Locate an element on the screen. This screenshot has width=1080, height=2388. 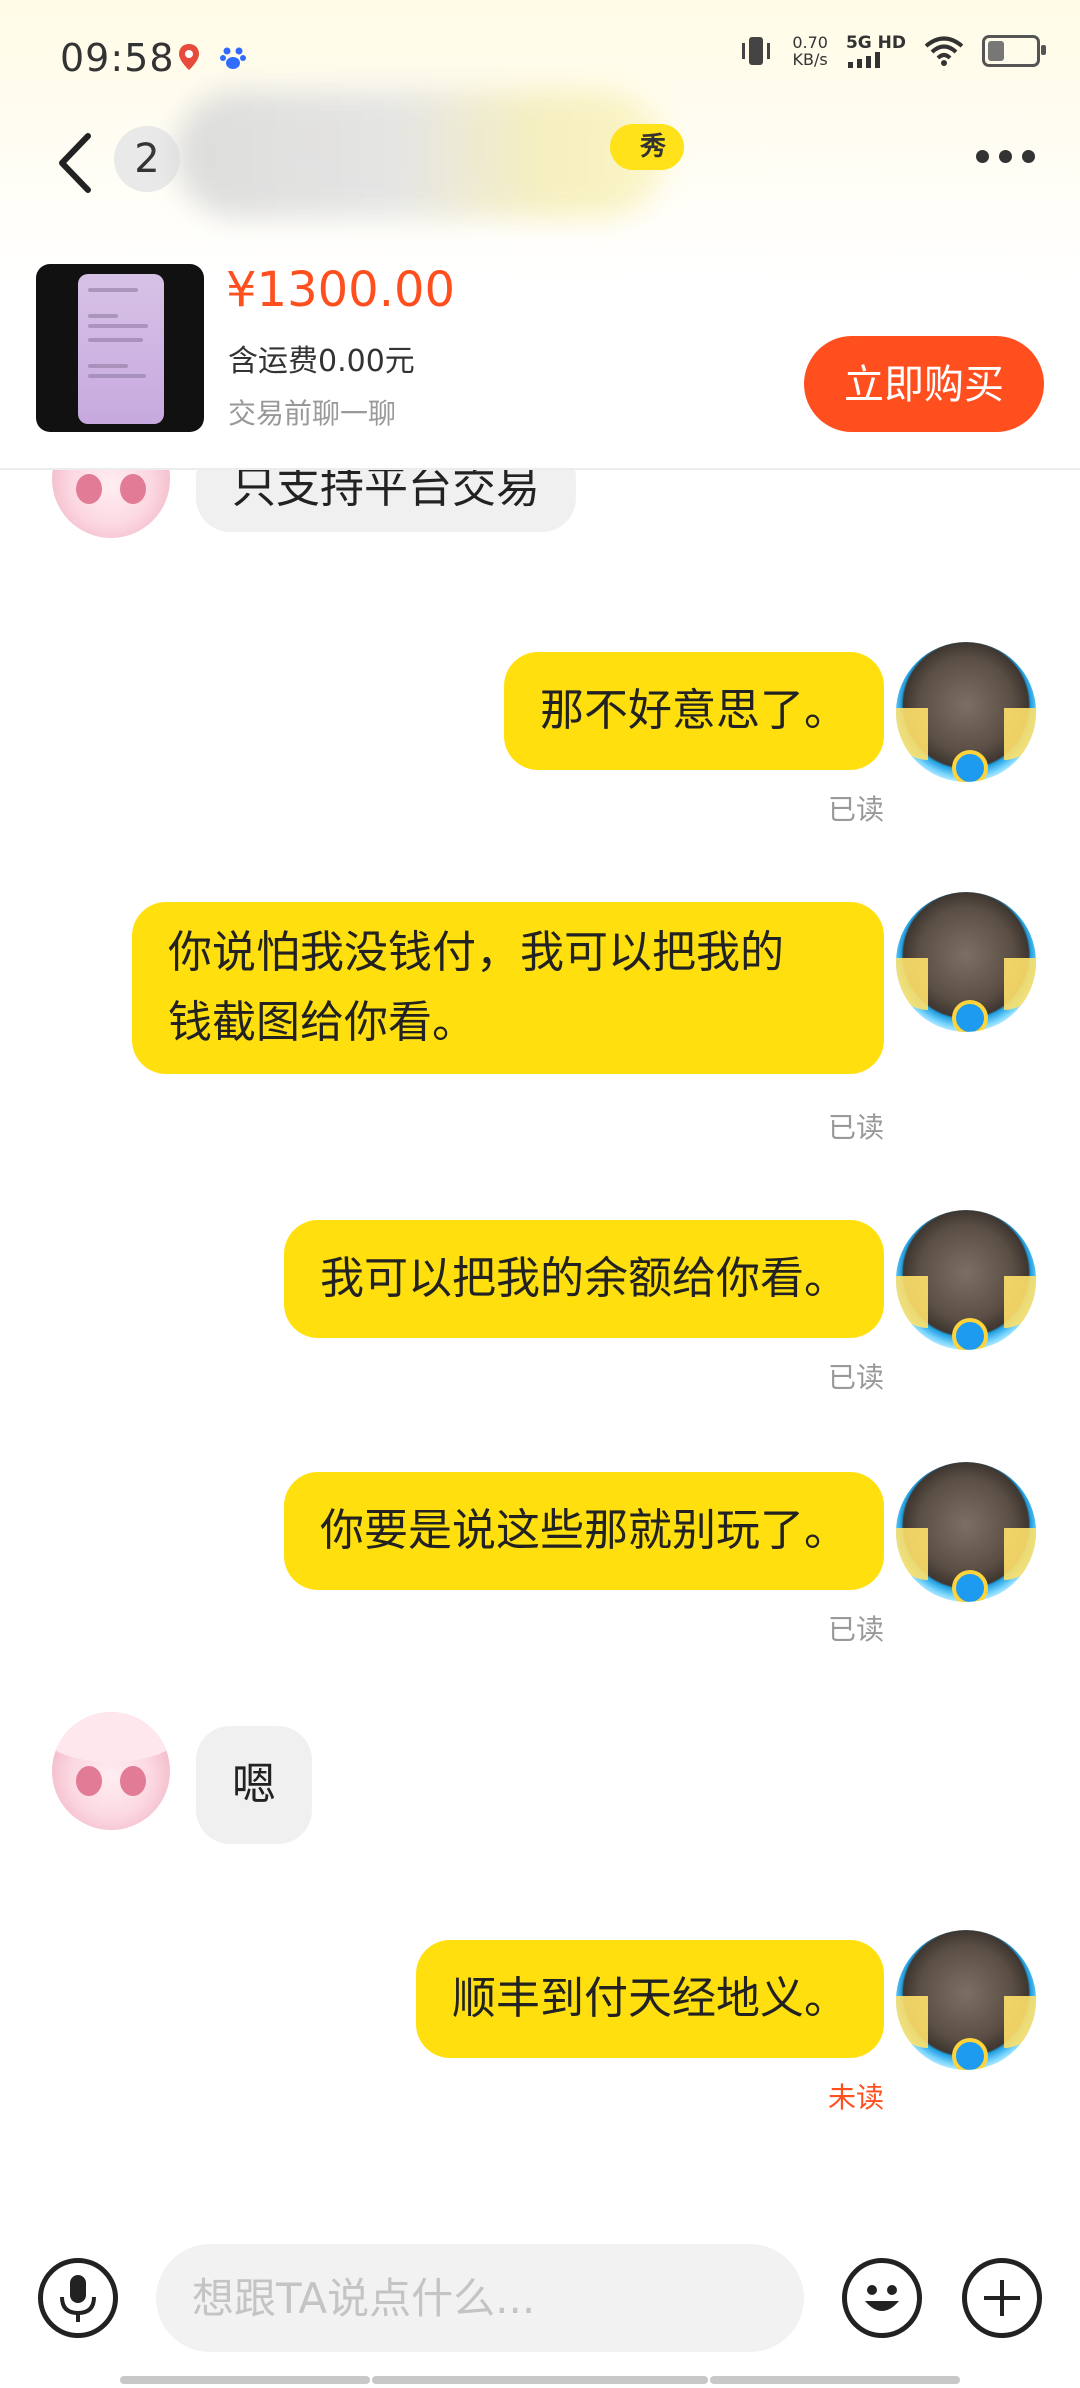
shipping-fee: 含运费0.00元 is located at coordinates (321, 361).